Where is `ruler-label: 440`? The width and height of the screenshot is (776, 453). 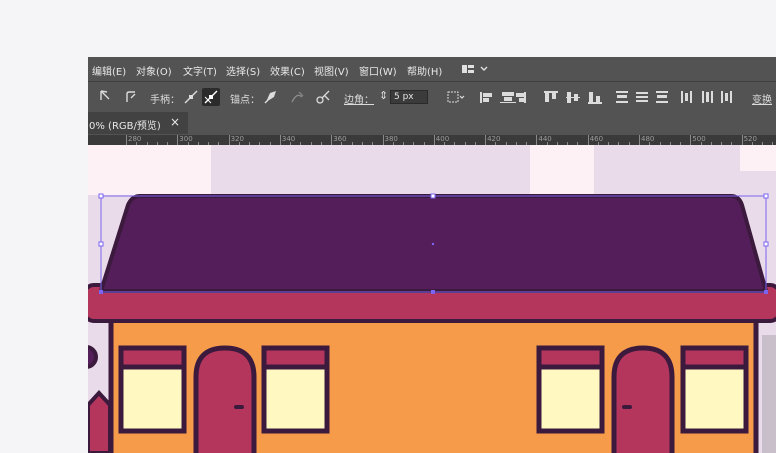
ruler-label: 440 is located at coordinates (545, 139).